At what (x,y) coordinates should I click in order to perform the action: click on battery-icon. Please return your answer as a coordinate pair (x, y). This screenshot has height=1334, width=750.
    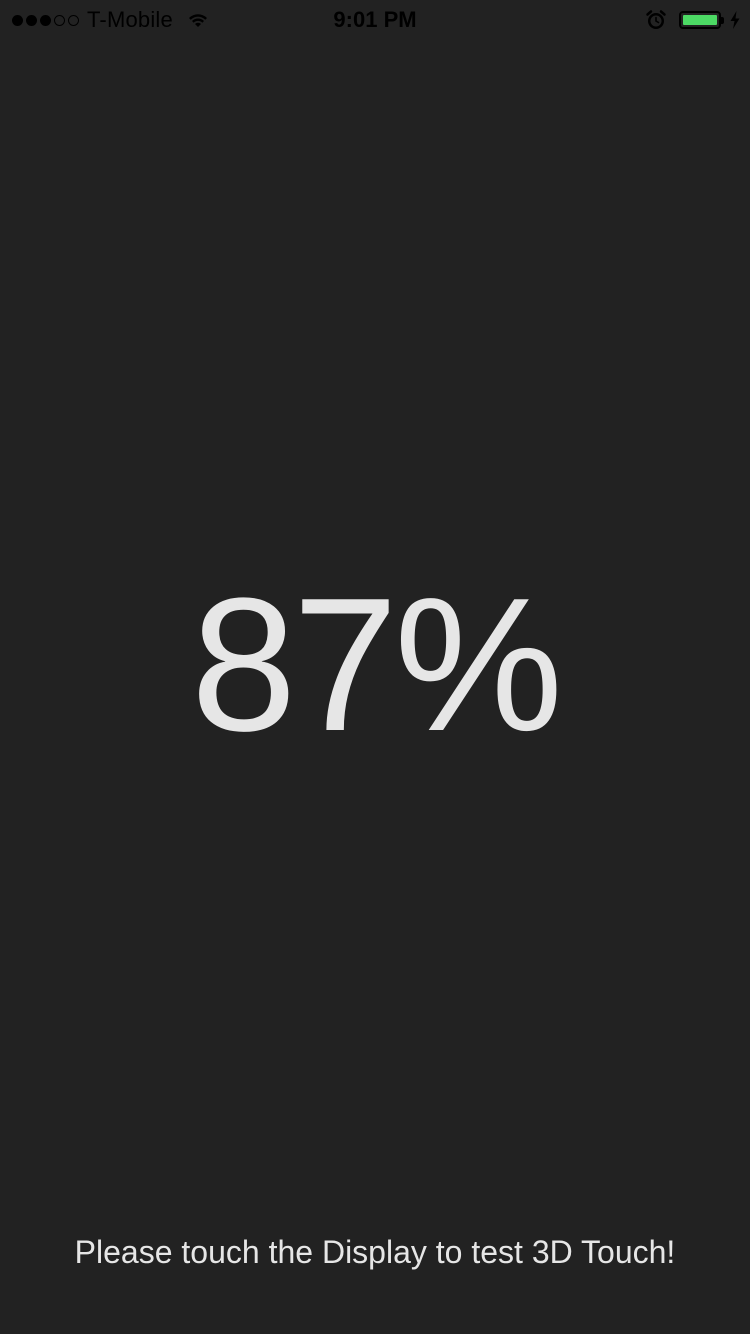
    Looking at the image, I should click on (700, 20).